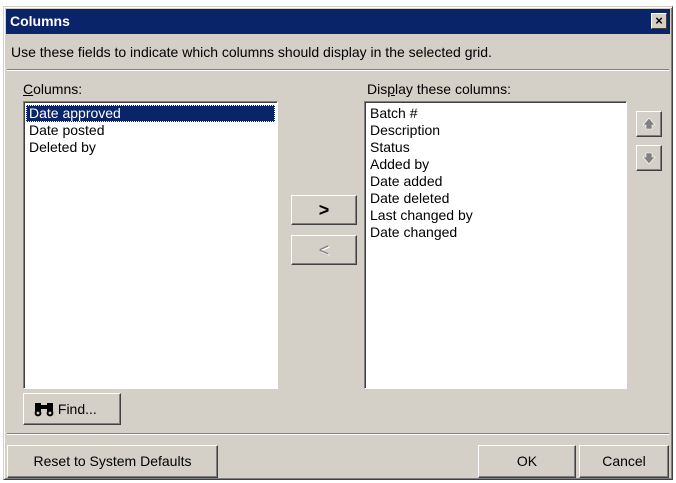 The height and width of the screenshot is (483, 676). Describe the element at coordinates (495, 232) in the screenshot. I see `list-item: Date changed` at that location.